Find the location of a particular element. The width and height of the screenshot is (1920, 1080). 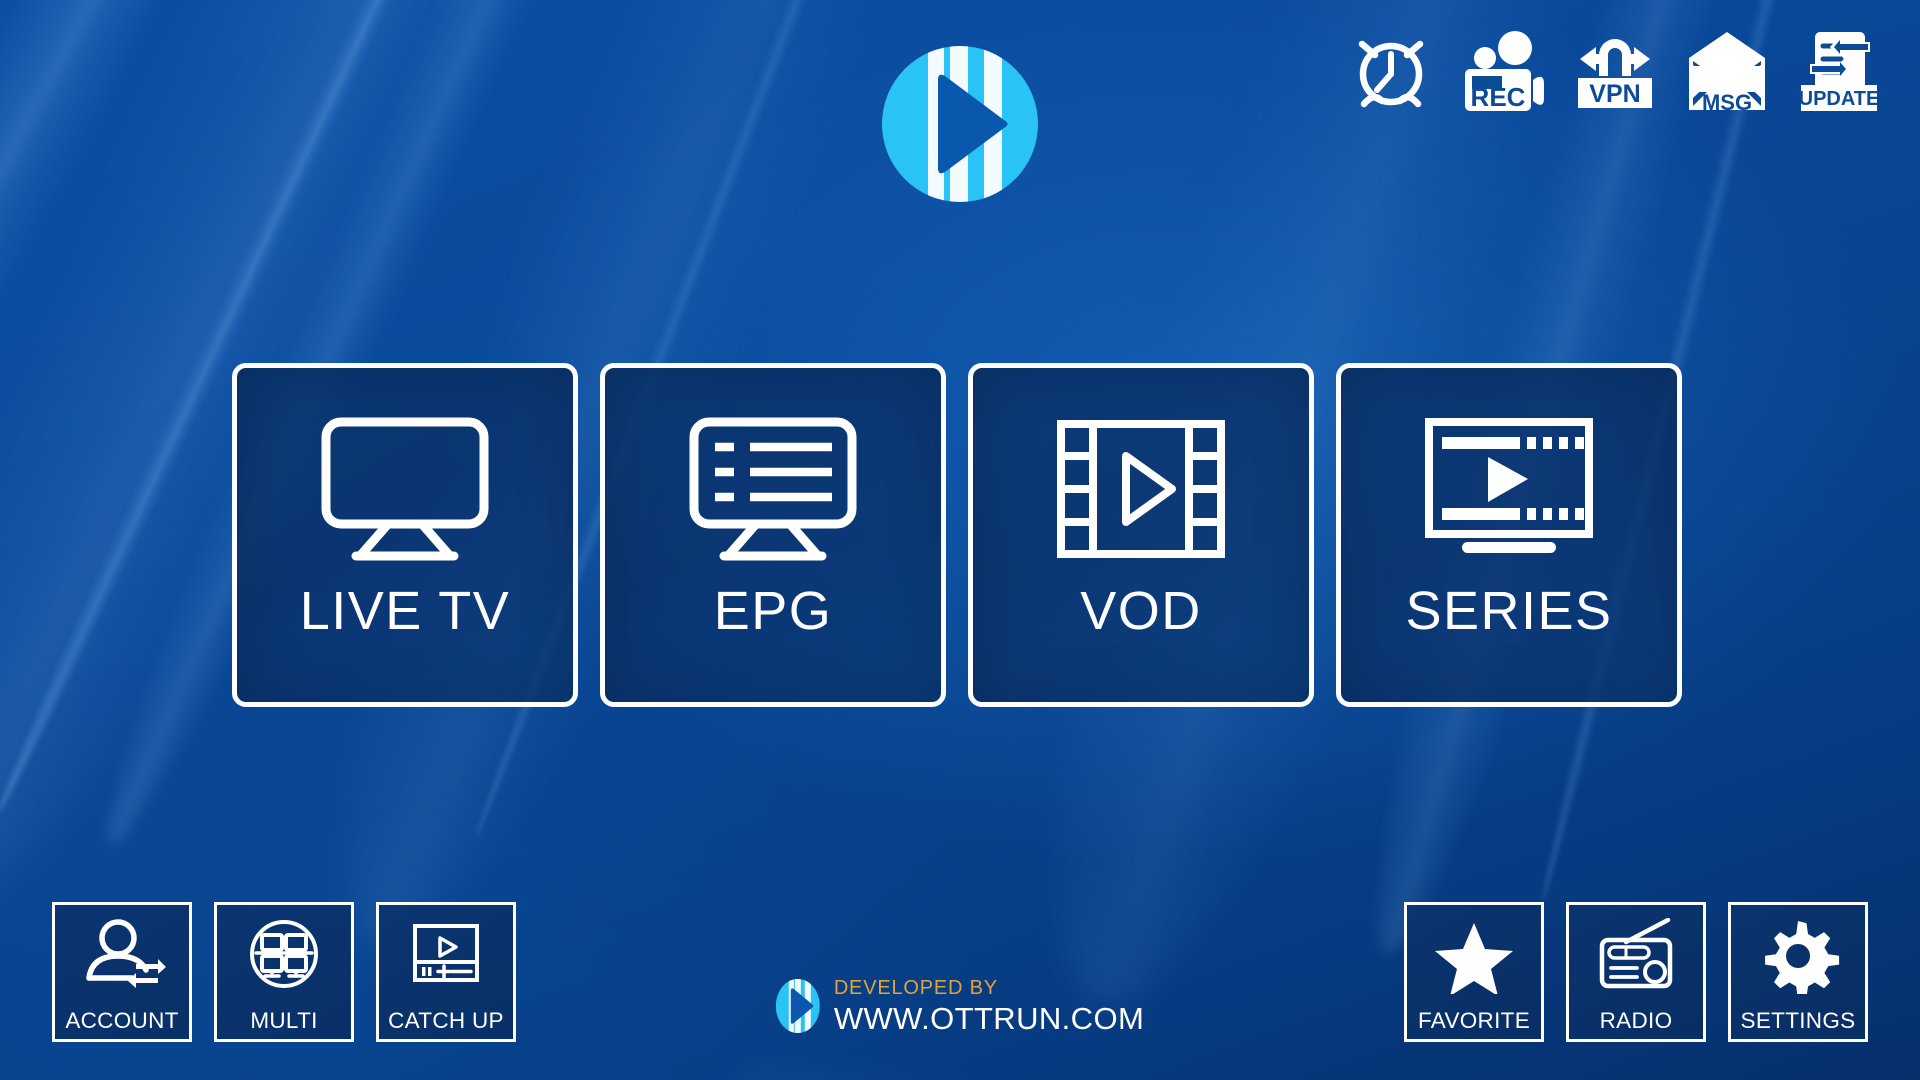

bottom-right-buttons: FAVORITE RADIO SETTINGS is located at coordinates (1636, 972).